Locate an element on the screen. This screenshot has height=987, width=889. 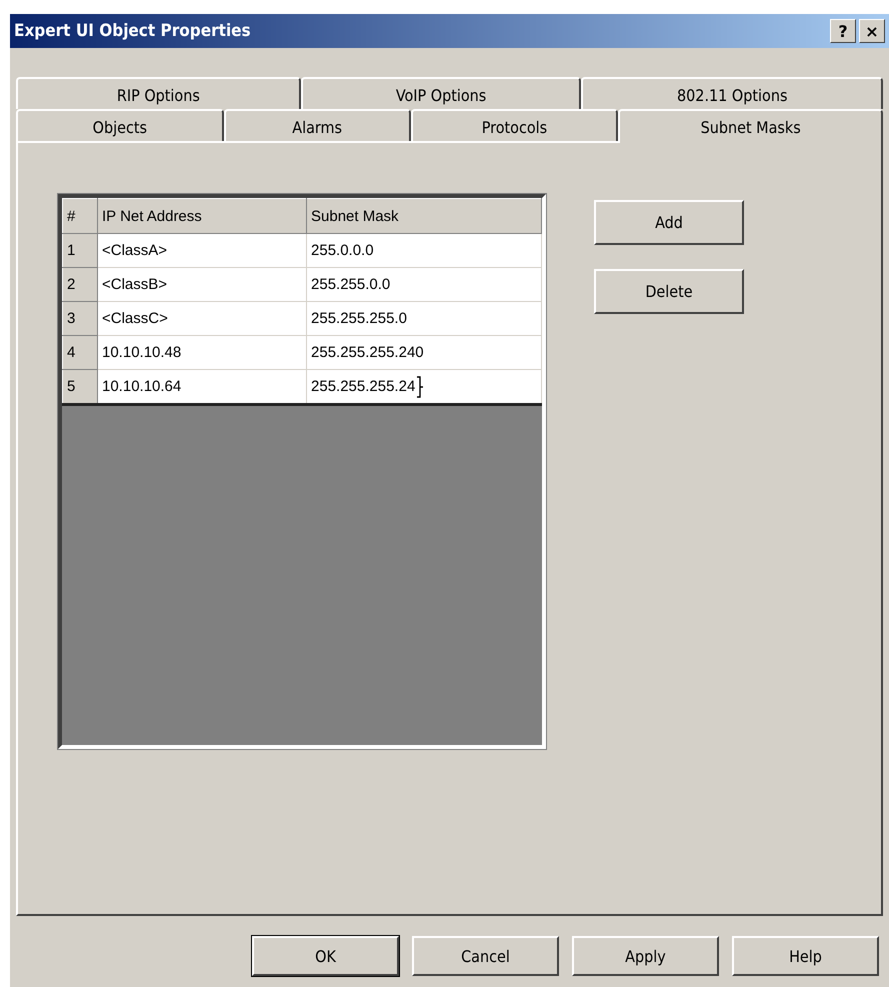
add-button: Add is located at coordinates (669, 222).